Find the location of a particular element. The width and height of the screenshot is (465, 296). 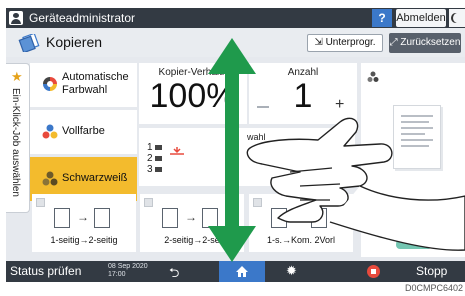

tray-number: 2 is located at coordinates (150, 158).